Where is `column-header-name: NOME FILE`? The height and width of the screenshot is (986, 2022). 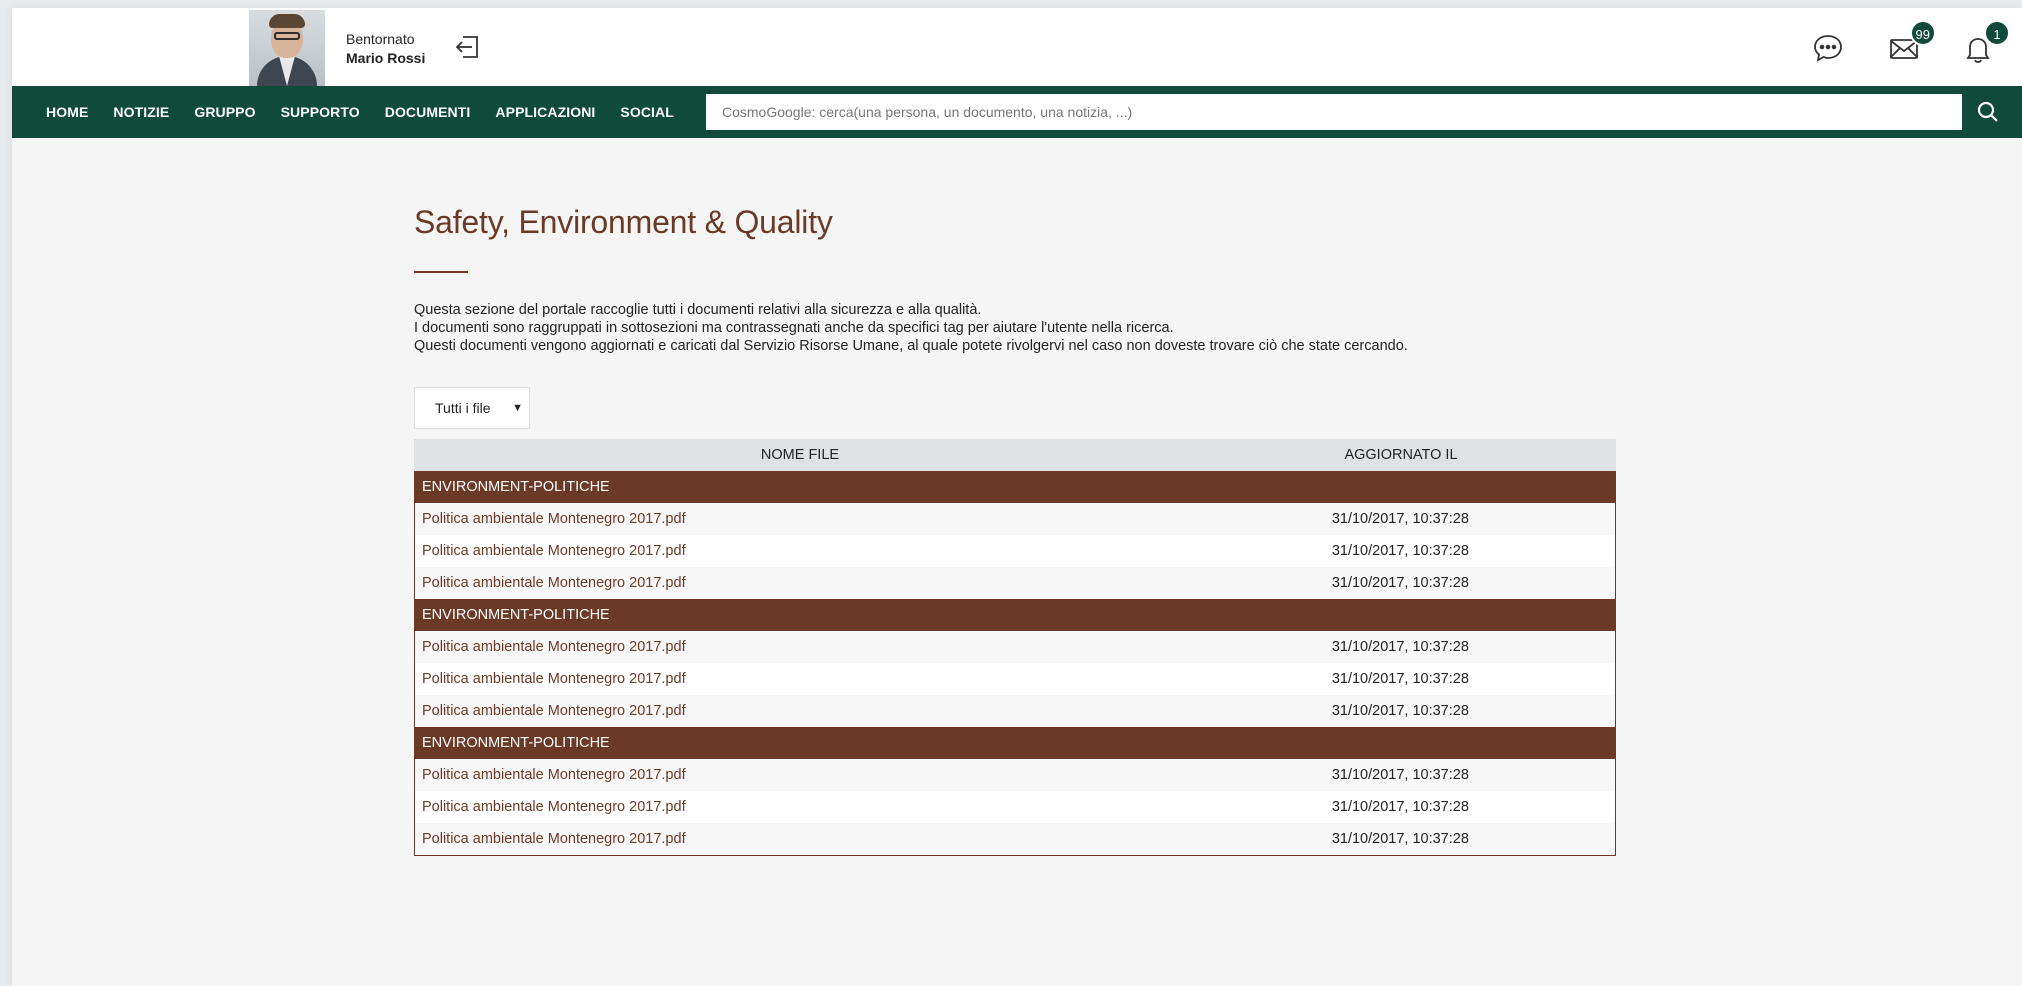 column-header-name: NOME FILE is located at coordinates (800, 455).